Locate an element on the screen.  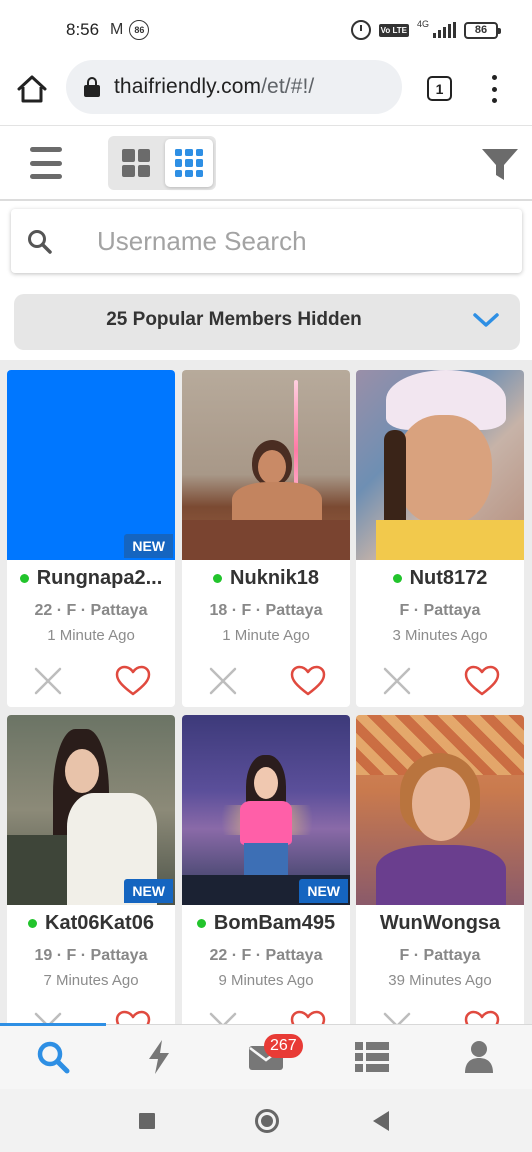
chevron-down-icon is located at coordinates (486, 320).